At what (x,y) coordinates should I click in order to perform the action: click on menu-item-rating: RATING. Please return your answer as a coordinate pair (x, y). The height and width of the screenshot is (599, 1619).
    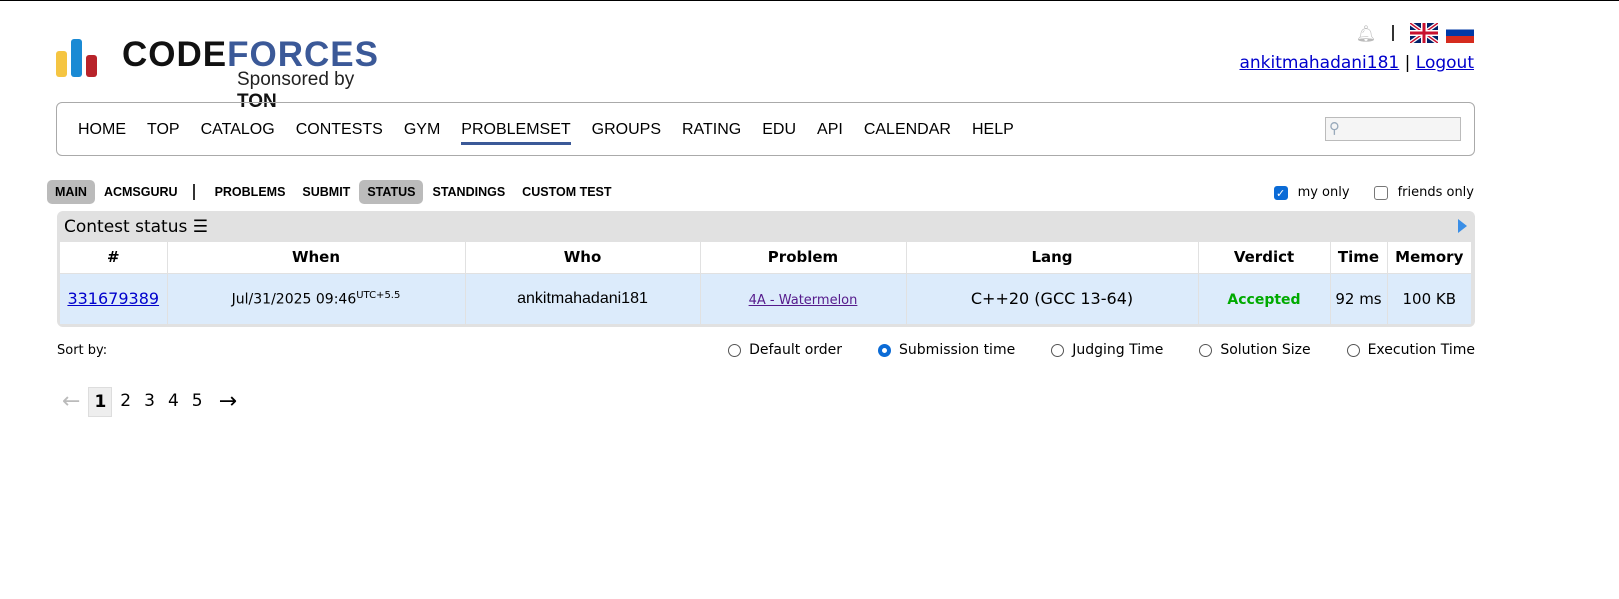
    Looking at the image, I should click on (711, 133).